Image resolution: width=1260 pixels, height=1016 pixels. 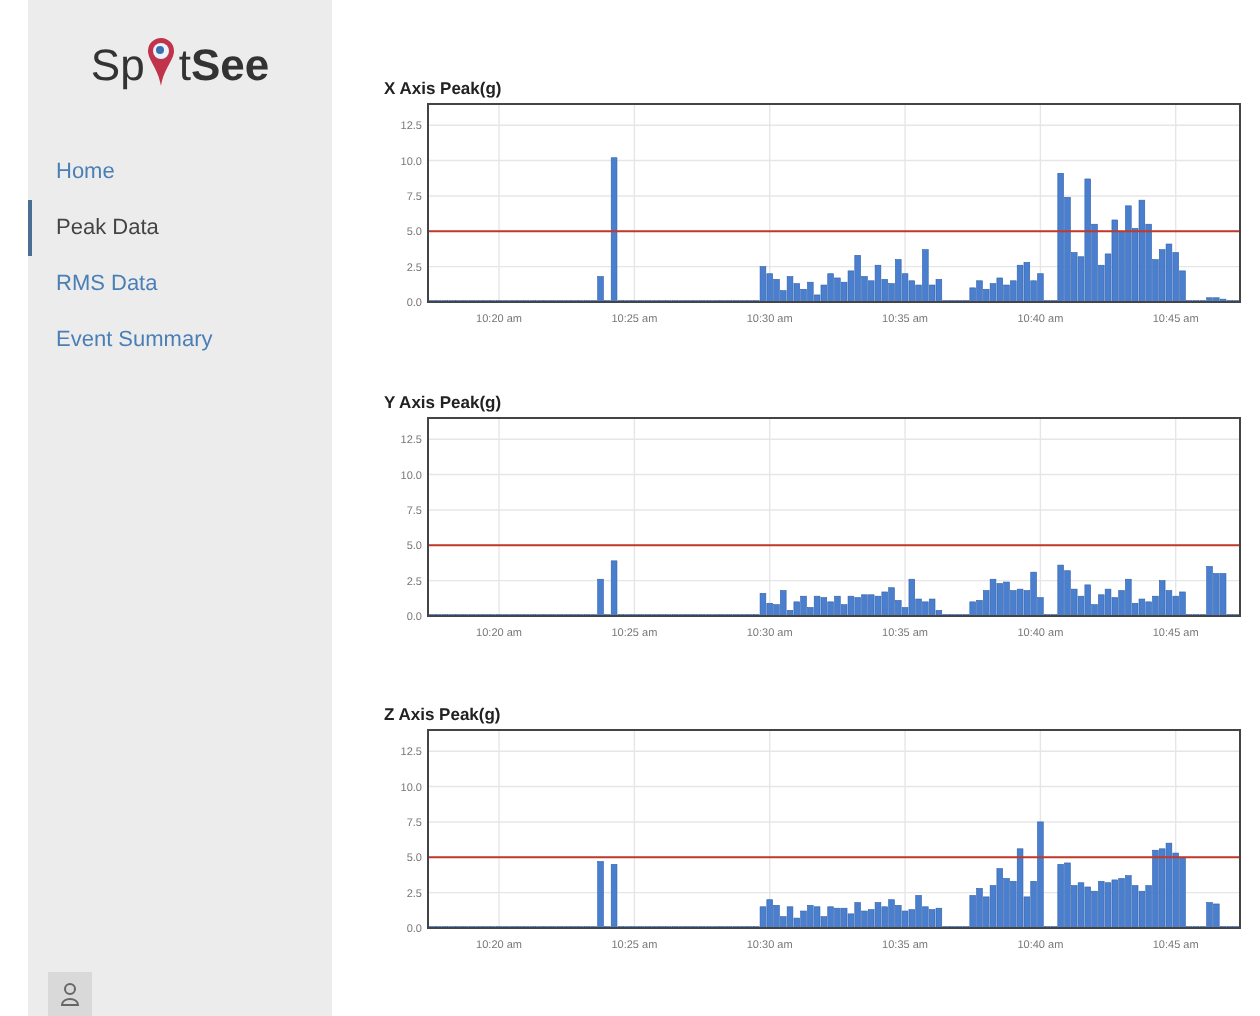 What do you see at coordinates (443, 714) in the screenshot?
I see `chart-title: Z Axis Peak(g)` at bounding box center [443, 714].